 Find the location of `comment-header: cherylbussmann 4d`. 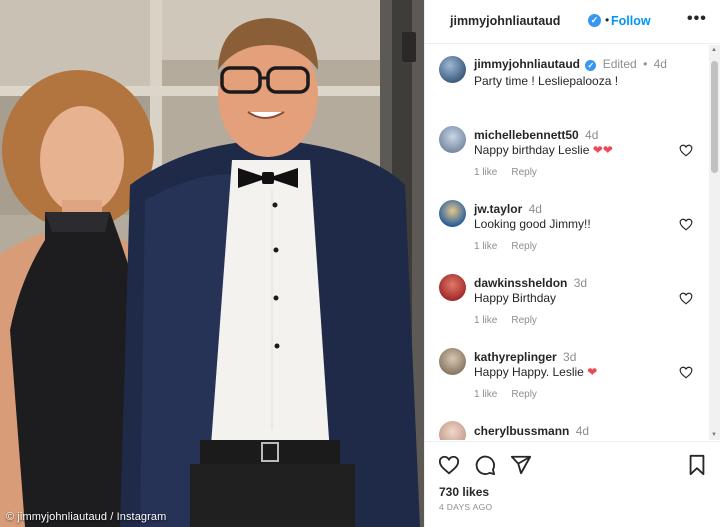

comment-header: cherylbussmann 4d is located at coordinates (531, 431).